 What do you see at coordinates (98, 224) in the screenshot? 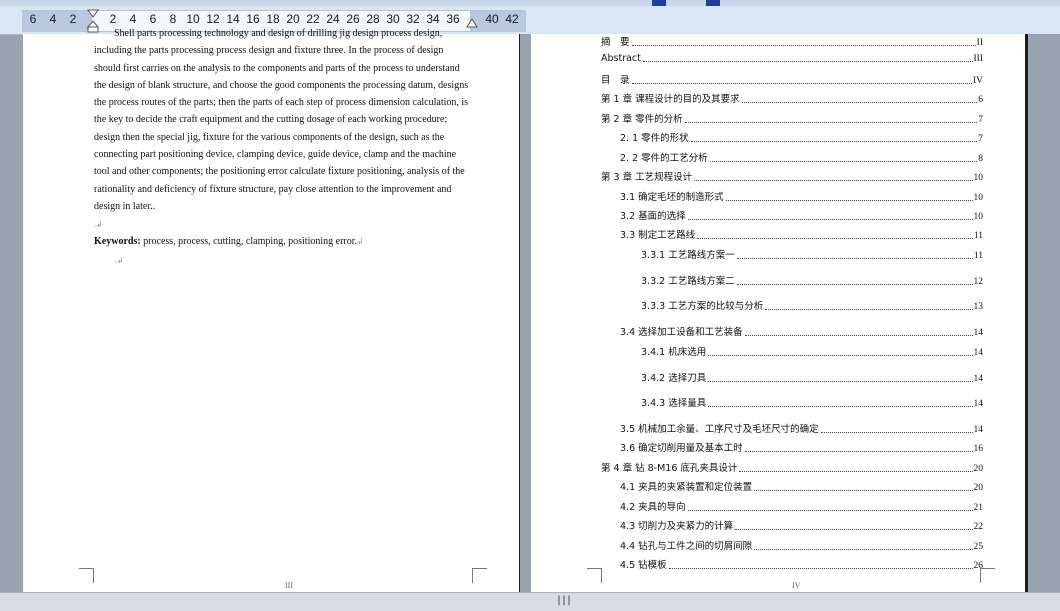
I see `paragraph-mark: .↲` at bounding box center [98, 224].